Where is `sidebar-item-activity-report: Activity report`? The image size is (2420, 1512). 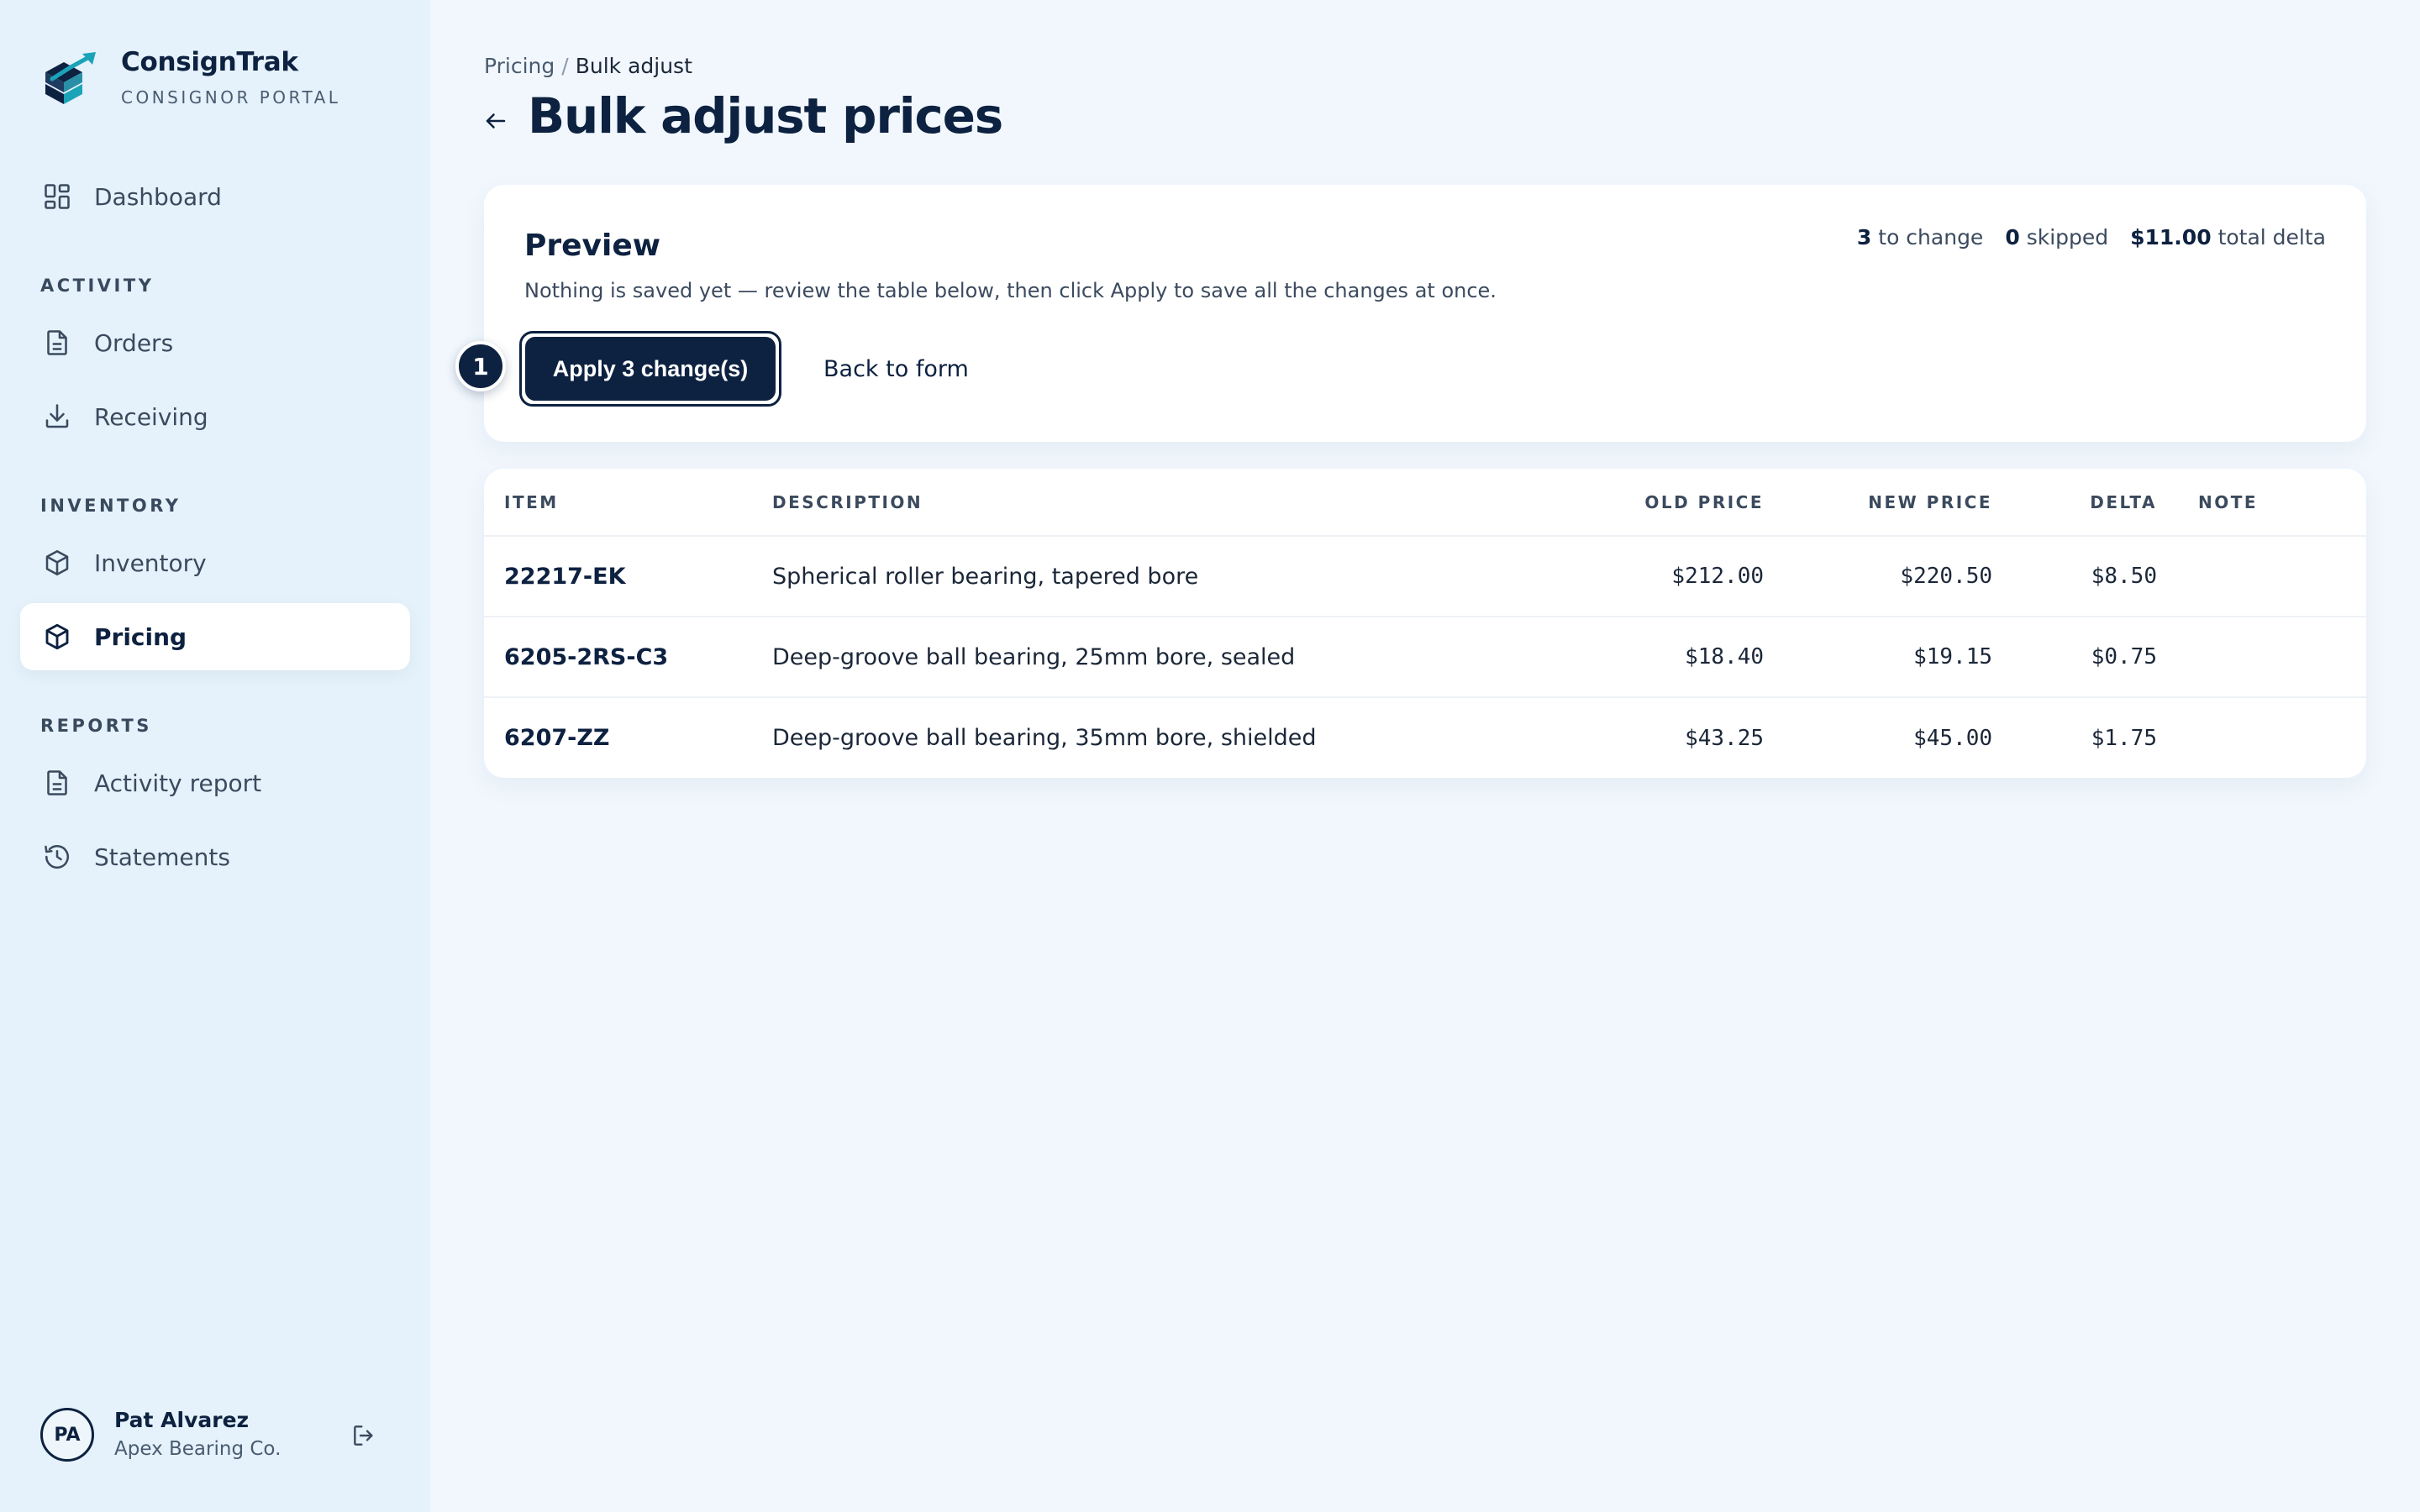
sidebar-item-activity-report: Activity report is located at coordinates (215, 782).